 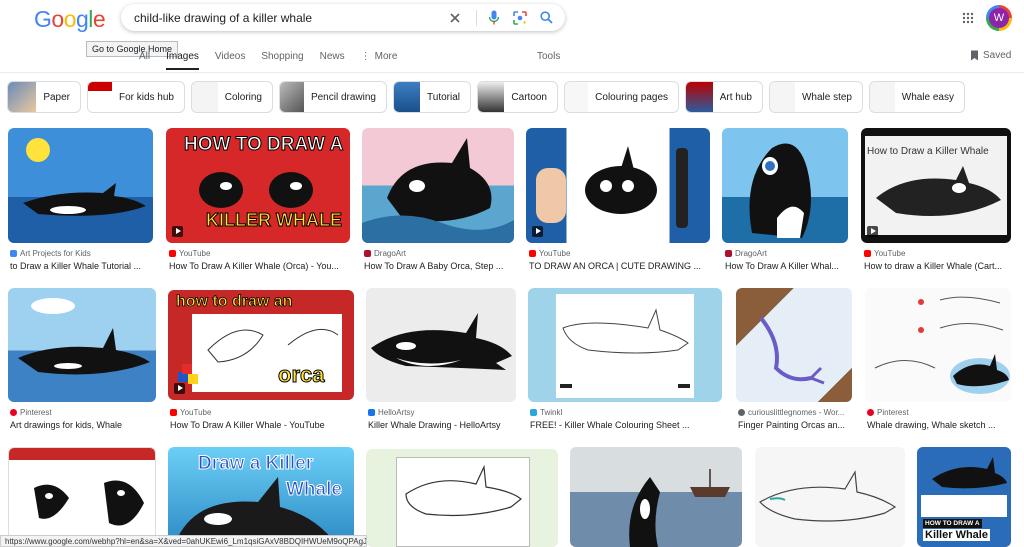 What do you see at coordinates (999, 18) in the screenshot?
I see `account-avatar: W` at bounding box center [999, 18].